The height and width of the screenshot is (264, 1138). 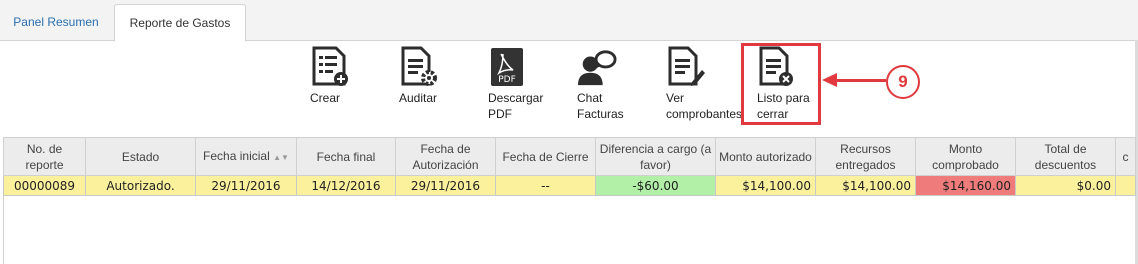 I want to click on crear-button: Crear, so click(x=330, y=76).